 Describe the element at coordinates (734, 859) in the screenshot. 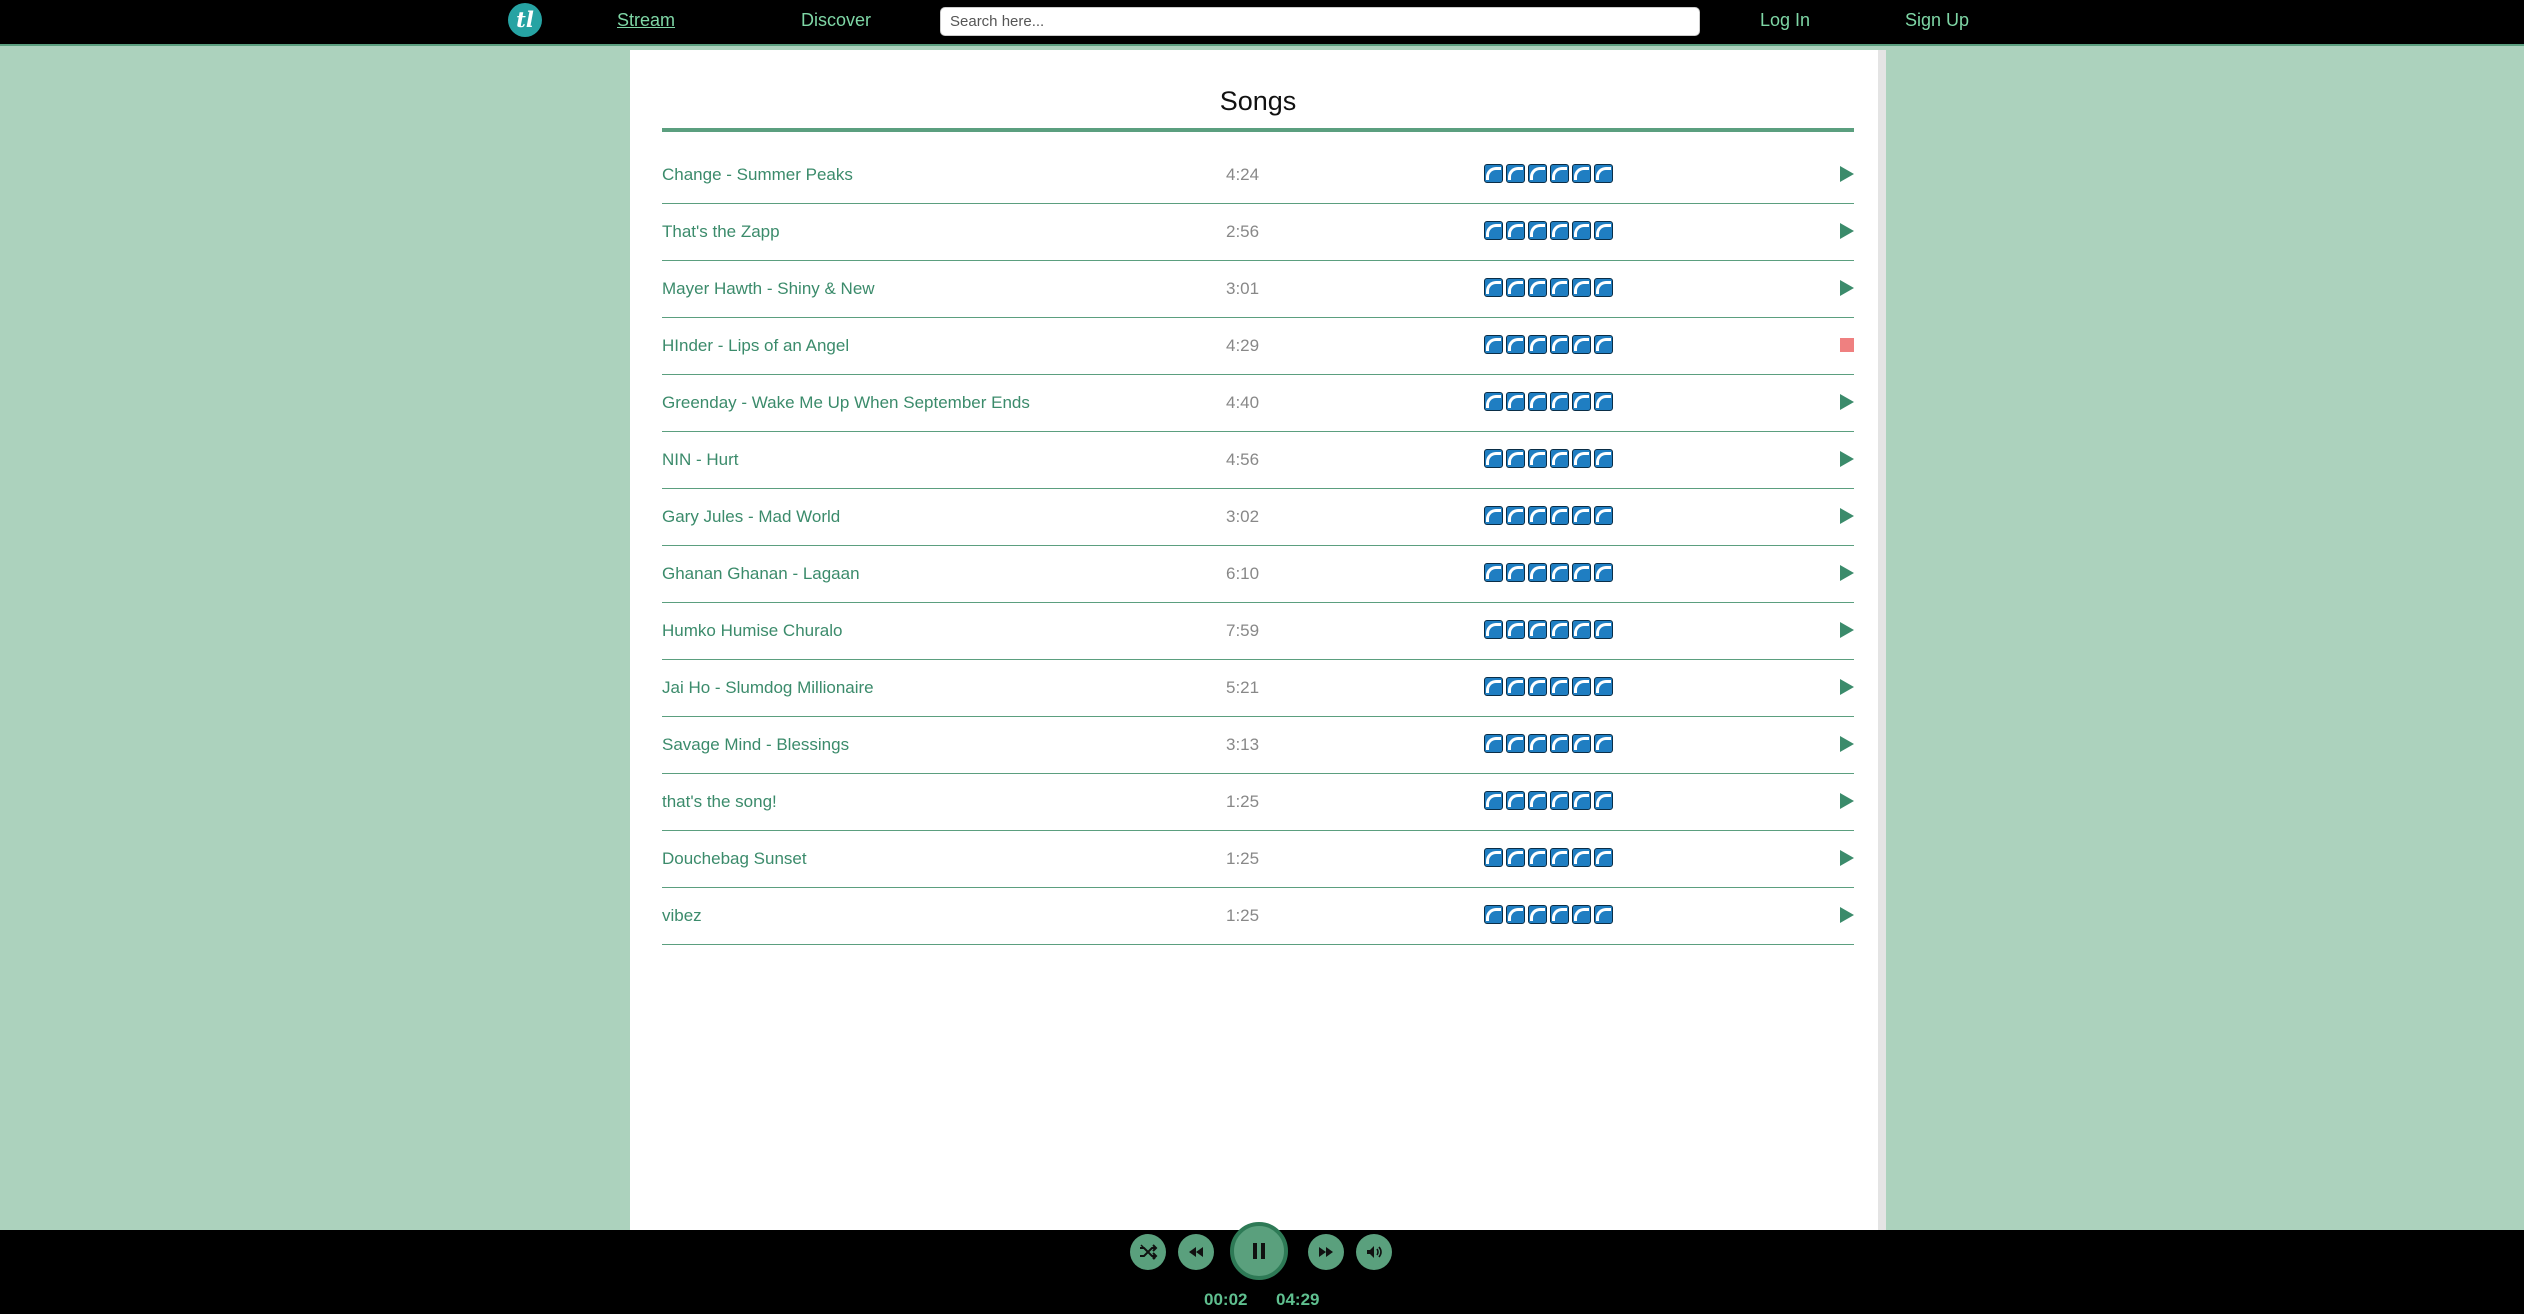

I see `song-title-link: Douchebag Sunset` at that location.